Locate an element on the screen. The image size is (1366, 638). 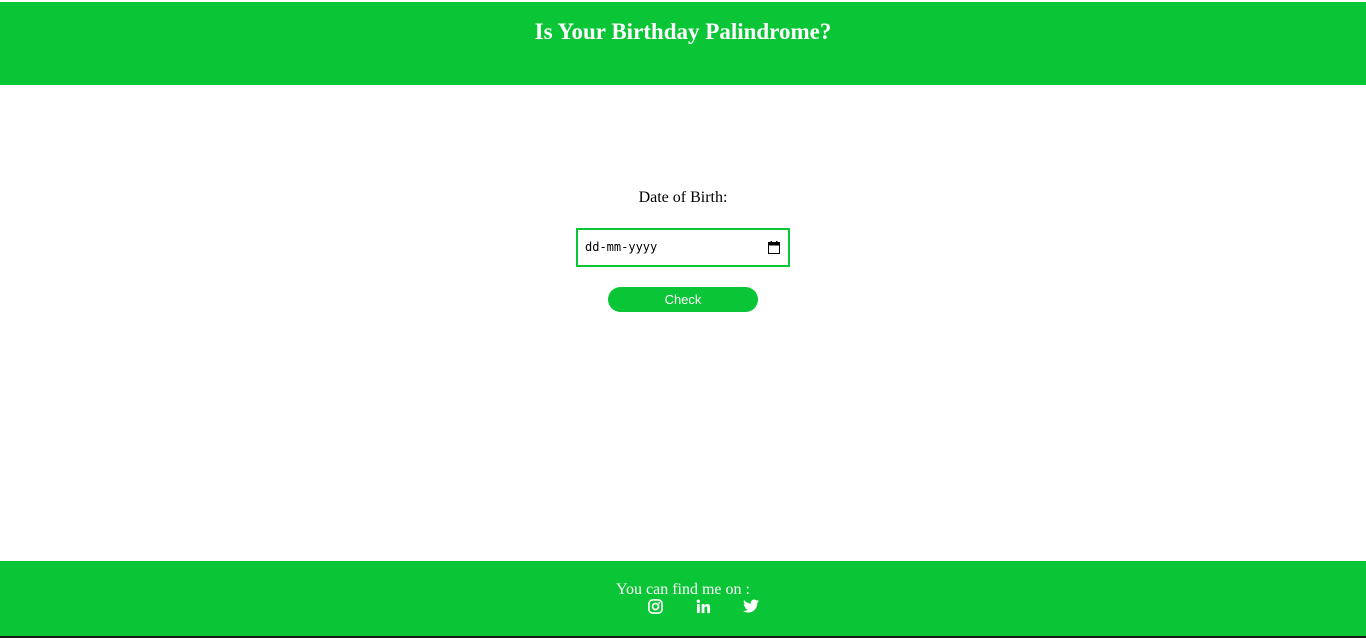
linkedin-link is located at coordinates (703, 607).